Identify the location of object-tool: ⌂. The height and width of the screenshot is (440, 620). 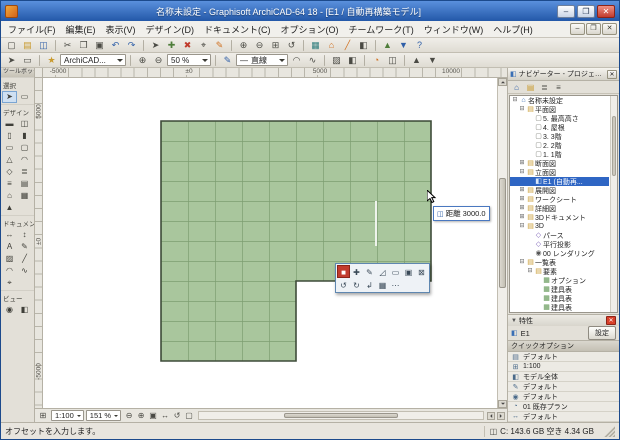
(9, 196).